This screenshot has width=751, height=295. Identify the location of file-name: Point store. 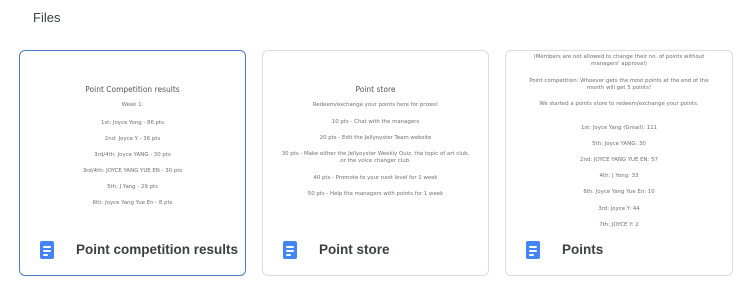
(354, 249).